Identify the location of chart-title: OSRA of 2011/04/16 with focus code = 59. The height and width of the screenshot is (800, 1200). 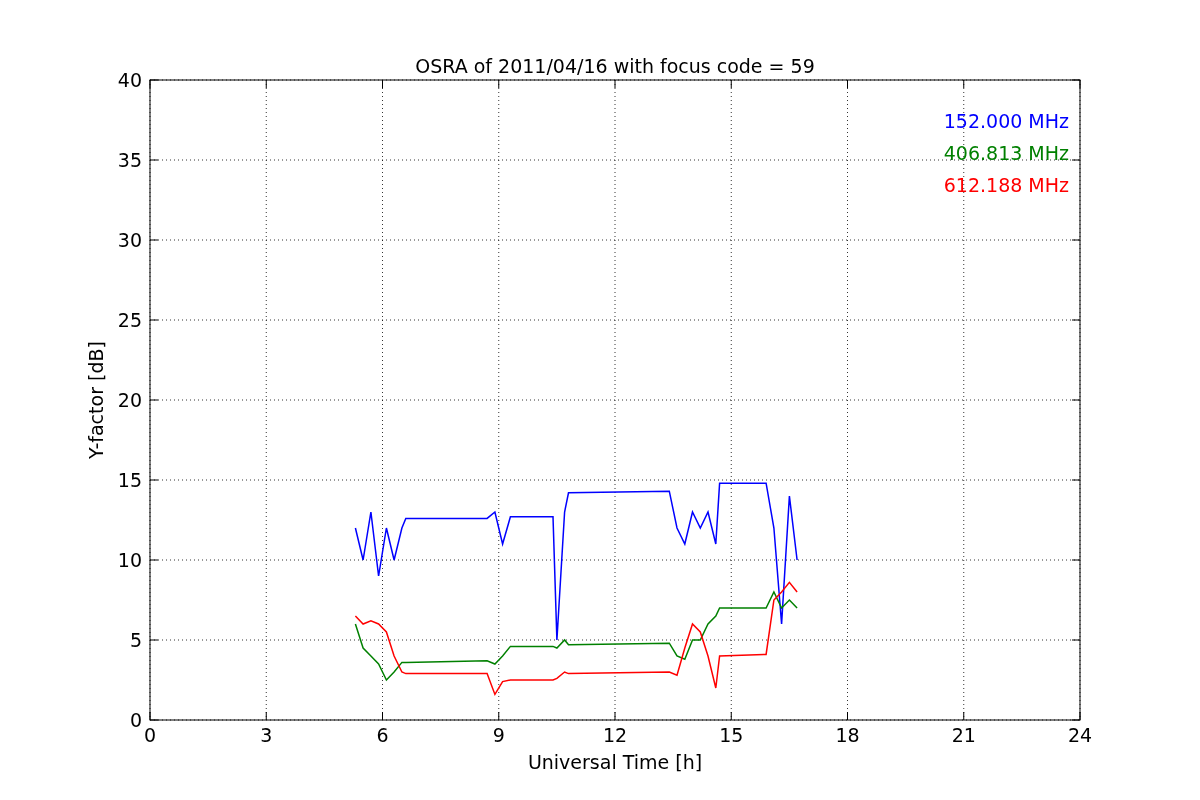
(615, 66).